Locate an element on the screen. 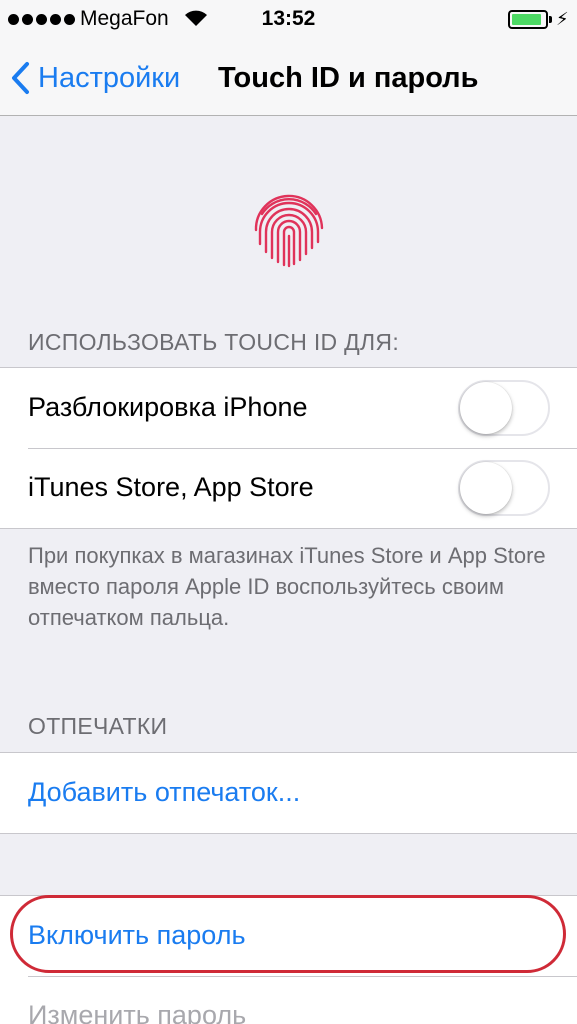 Image resolution: width=577 pixels, height=1024 pixels. back-button: Настройки is located at coordinates (95, 78).